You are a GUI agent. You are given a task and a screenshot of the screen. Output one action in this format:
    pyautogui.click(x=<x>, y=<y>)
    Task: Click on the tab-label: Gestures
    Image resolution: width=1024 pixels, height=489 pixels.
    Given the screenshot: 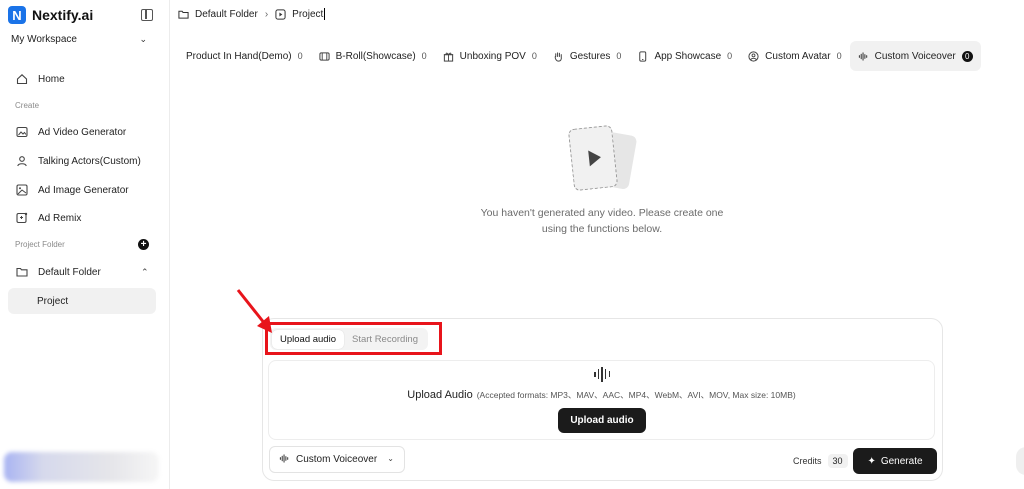 What is the action you would take?
    pyautogui.click(x=590, y=56)
    